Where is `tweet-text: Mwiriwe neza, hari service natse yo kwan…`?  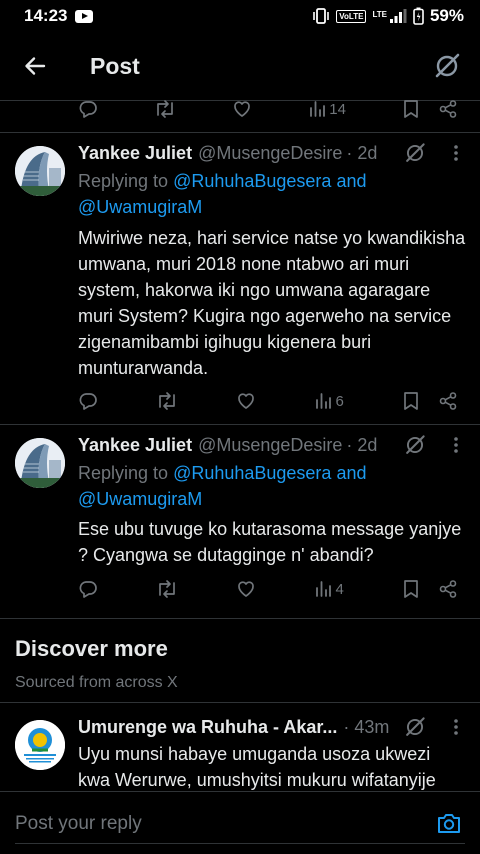 tweet-text: Mwiriwe neza, hari service natse yo kwan… is located at coordinates (272, 303).